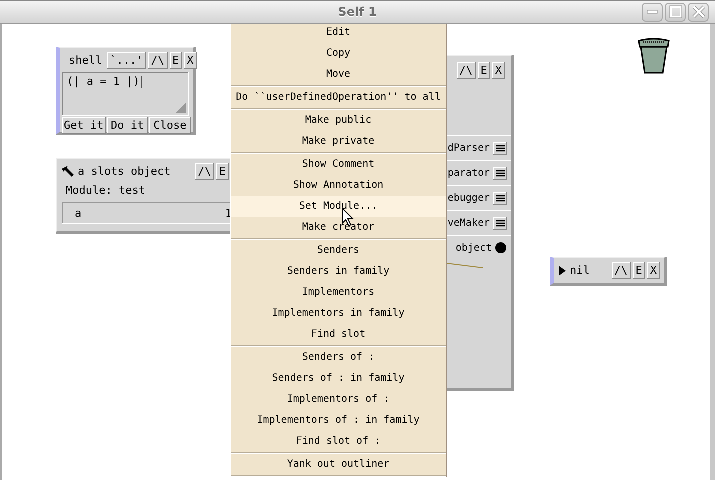 The width and height of the screenshot is (715, 480). Describe the element at coordinates (501, 248) in the screenshot. I see `reference-dot-icon` at that location.